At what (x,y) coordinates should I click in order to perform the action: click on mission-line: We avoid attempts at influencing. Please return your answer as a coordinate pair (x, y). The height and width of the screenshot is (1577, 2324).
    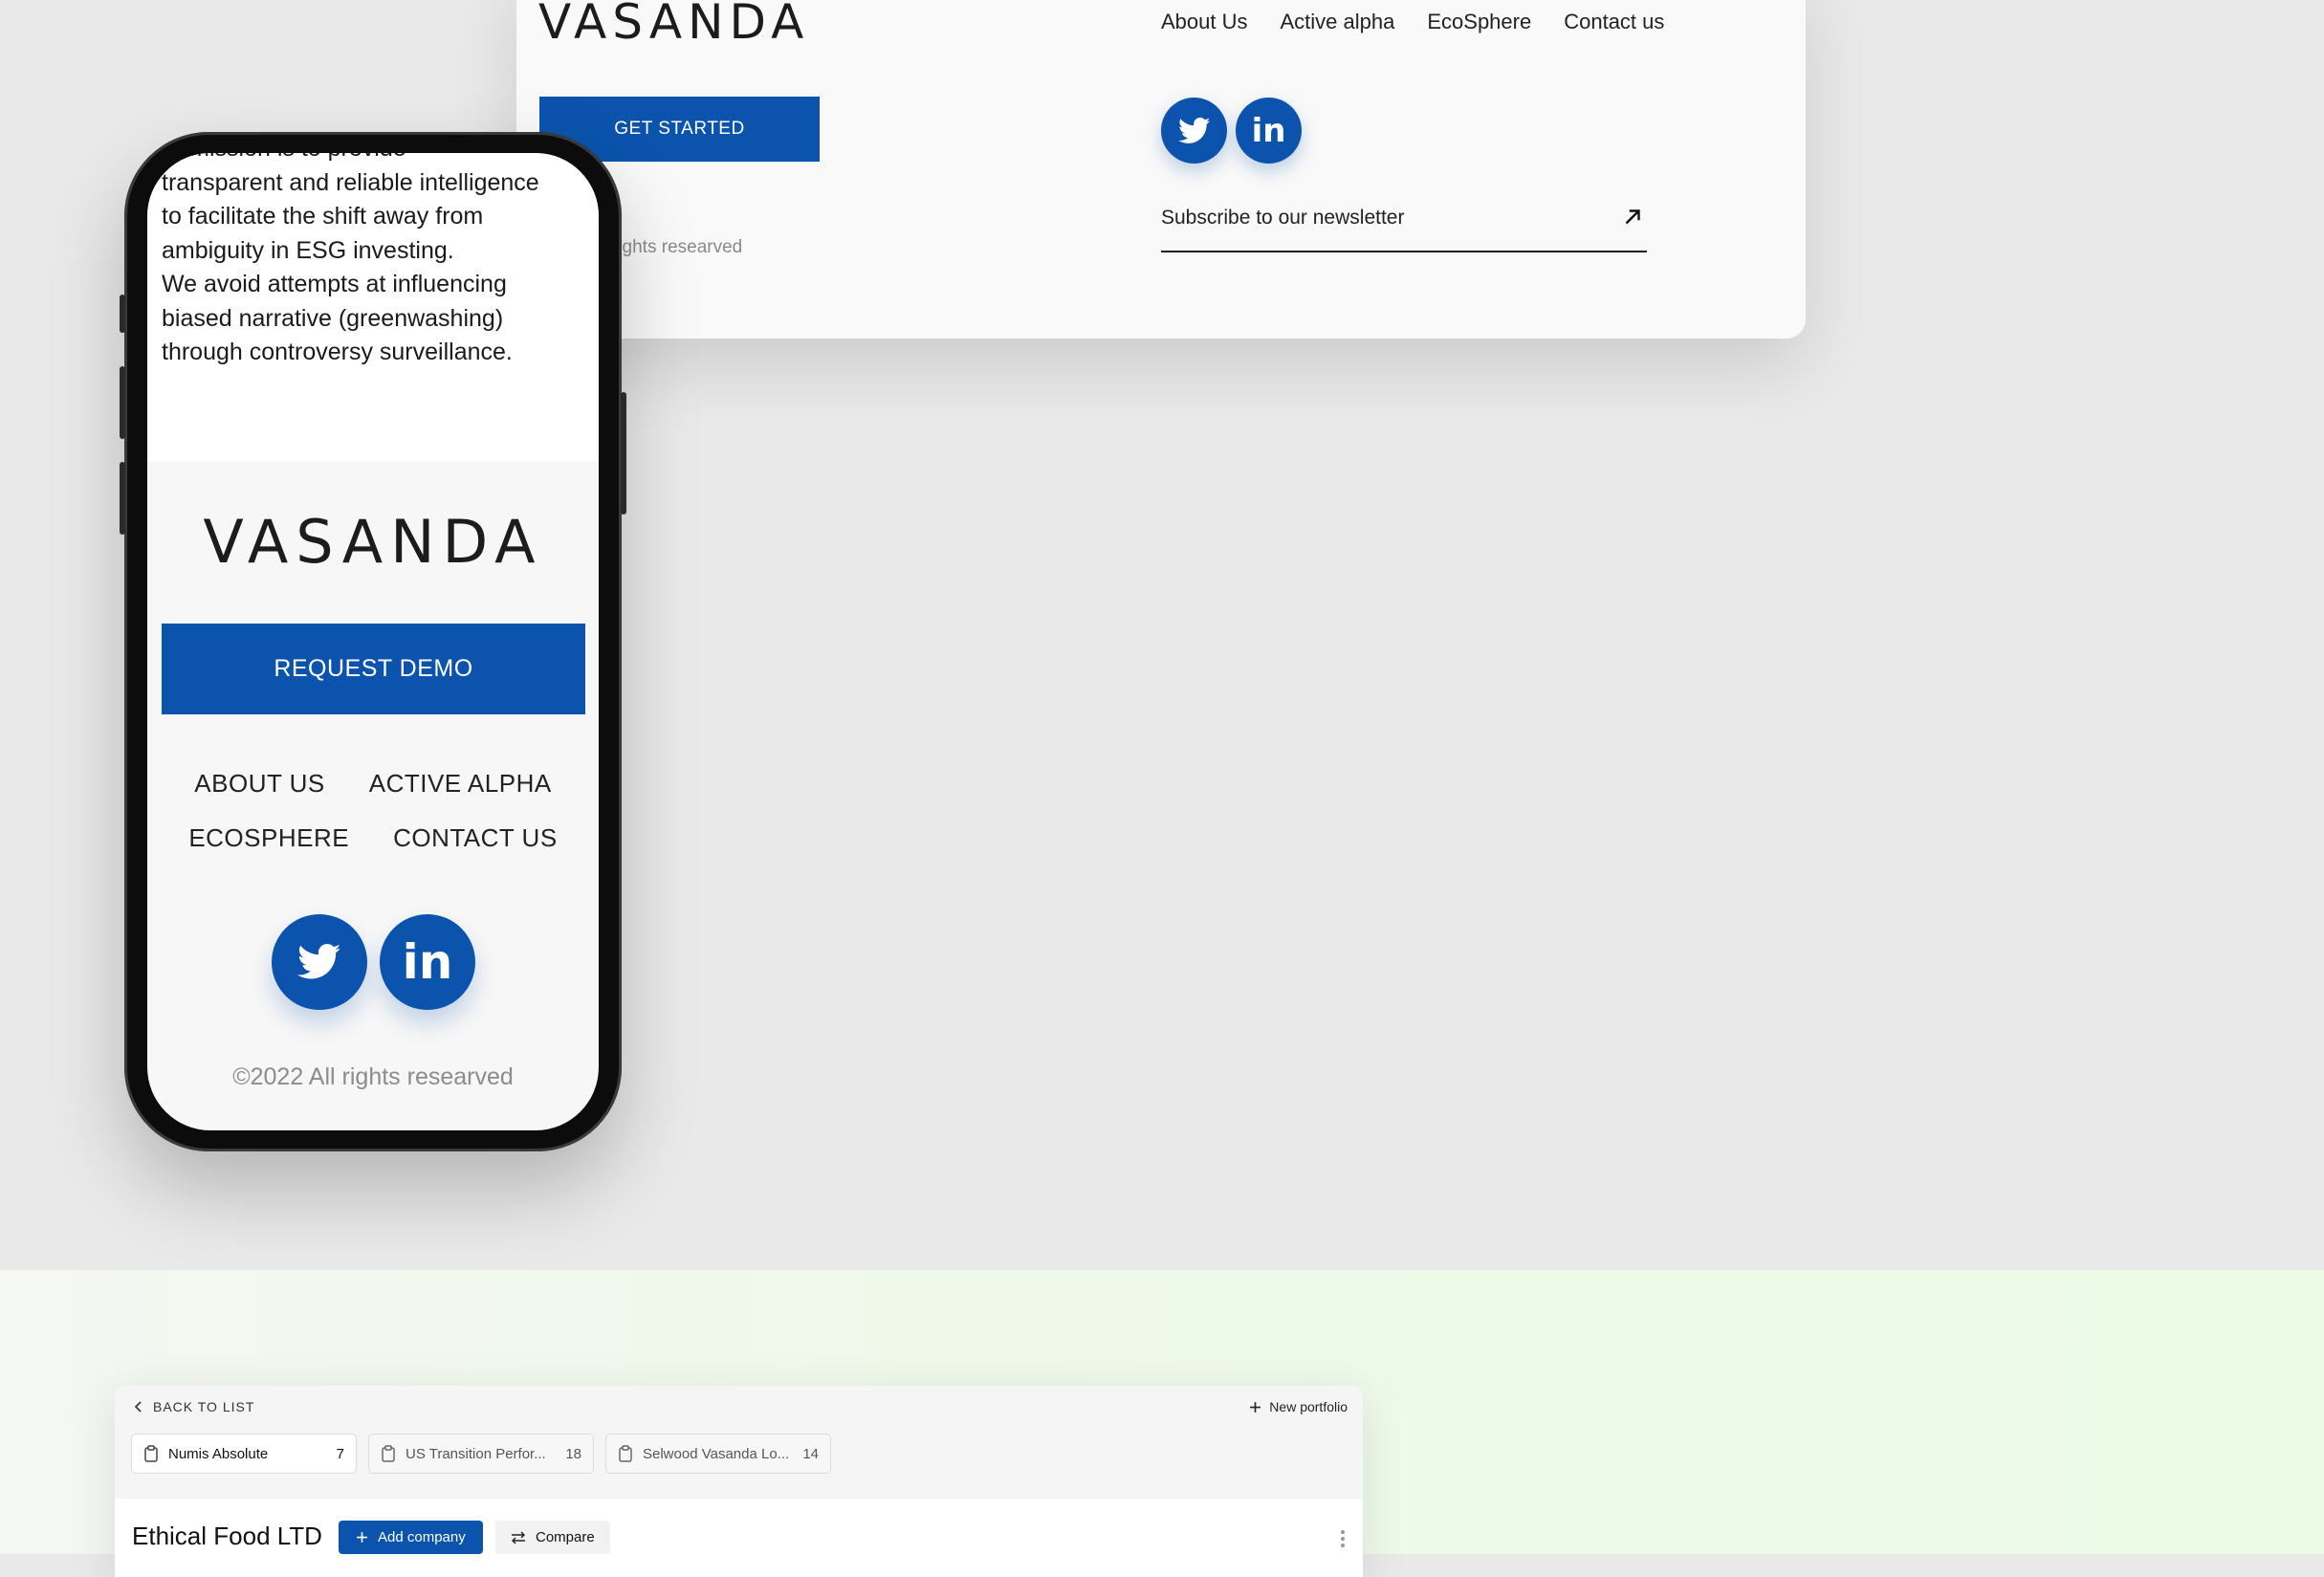
    Looking at the image, I should click on (334, 284).